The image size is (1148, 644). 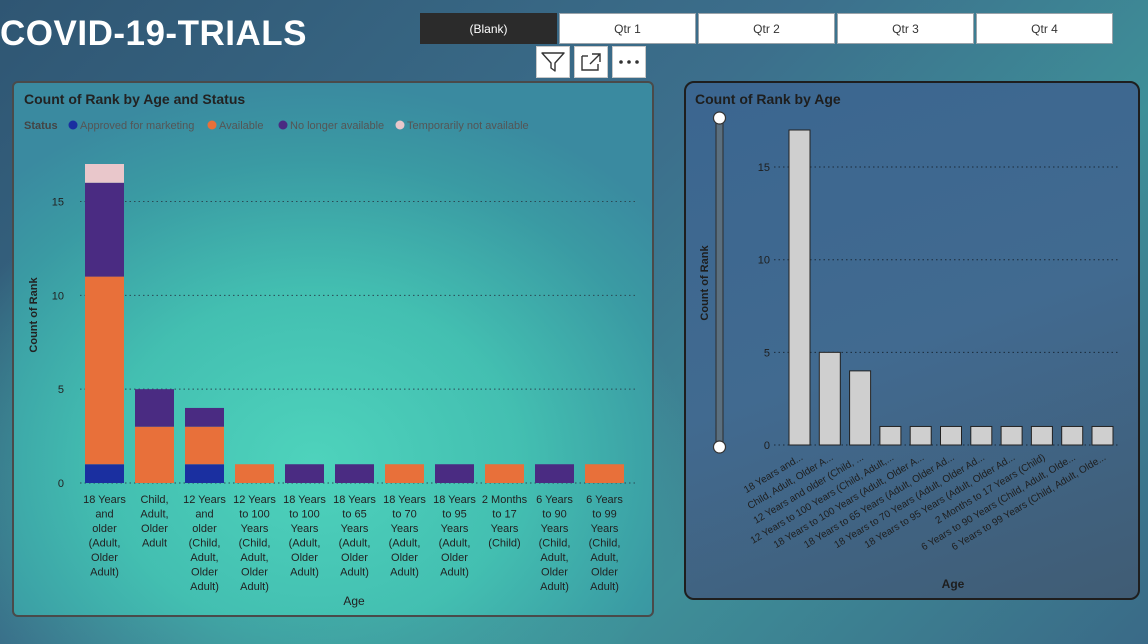 What do you see at coordinates (154, 544) in the screenshot?
I see `x-tick-label-line: Adult` at bounding box center [154, 544].